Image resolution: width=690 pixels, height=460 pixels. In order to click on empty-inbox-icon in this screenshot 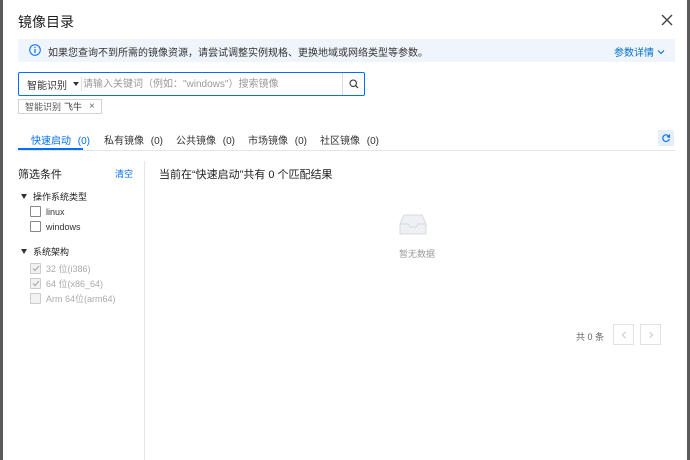, I will do `click(413, 224)`.